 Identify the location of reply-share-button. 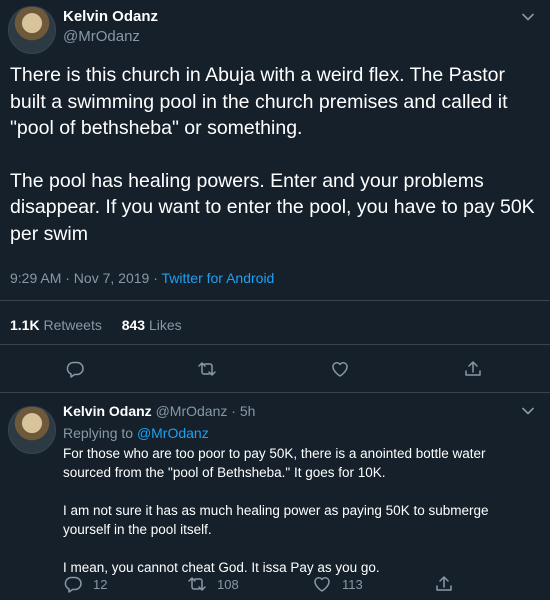
(444, 584).